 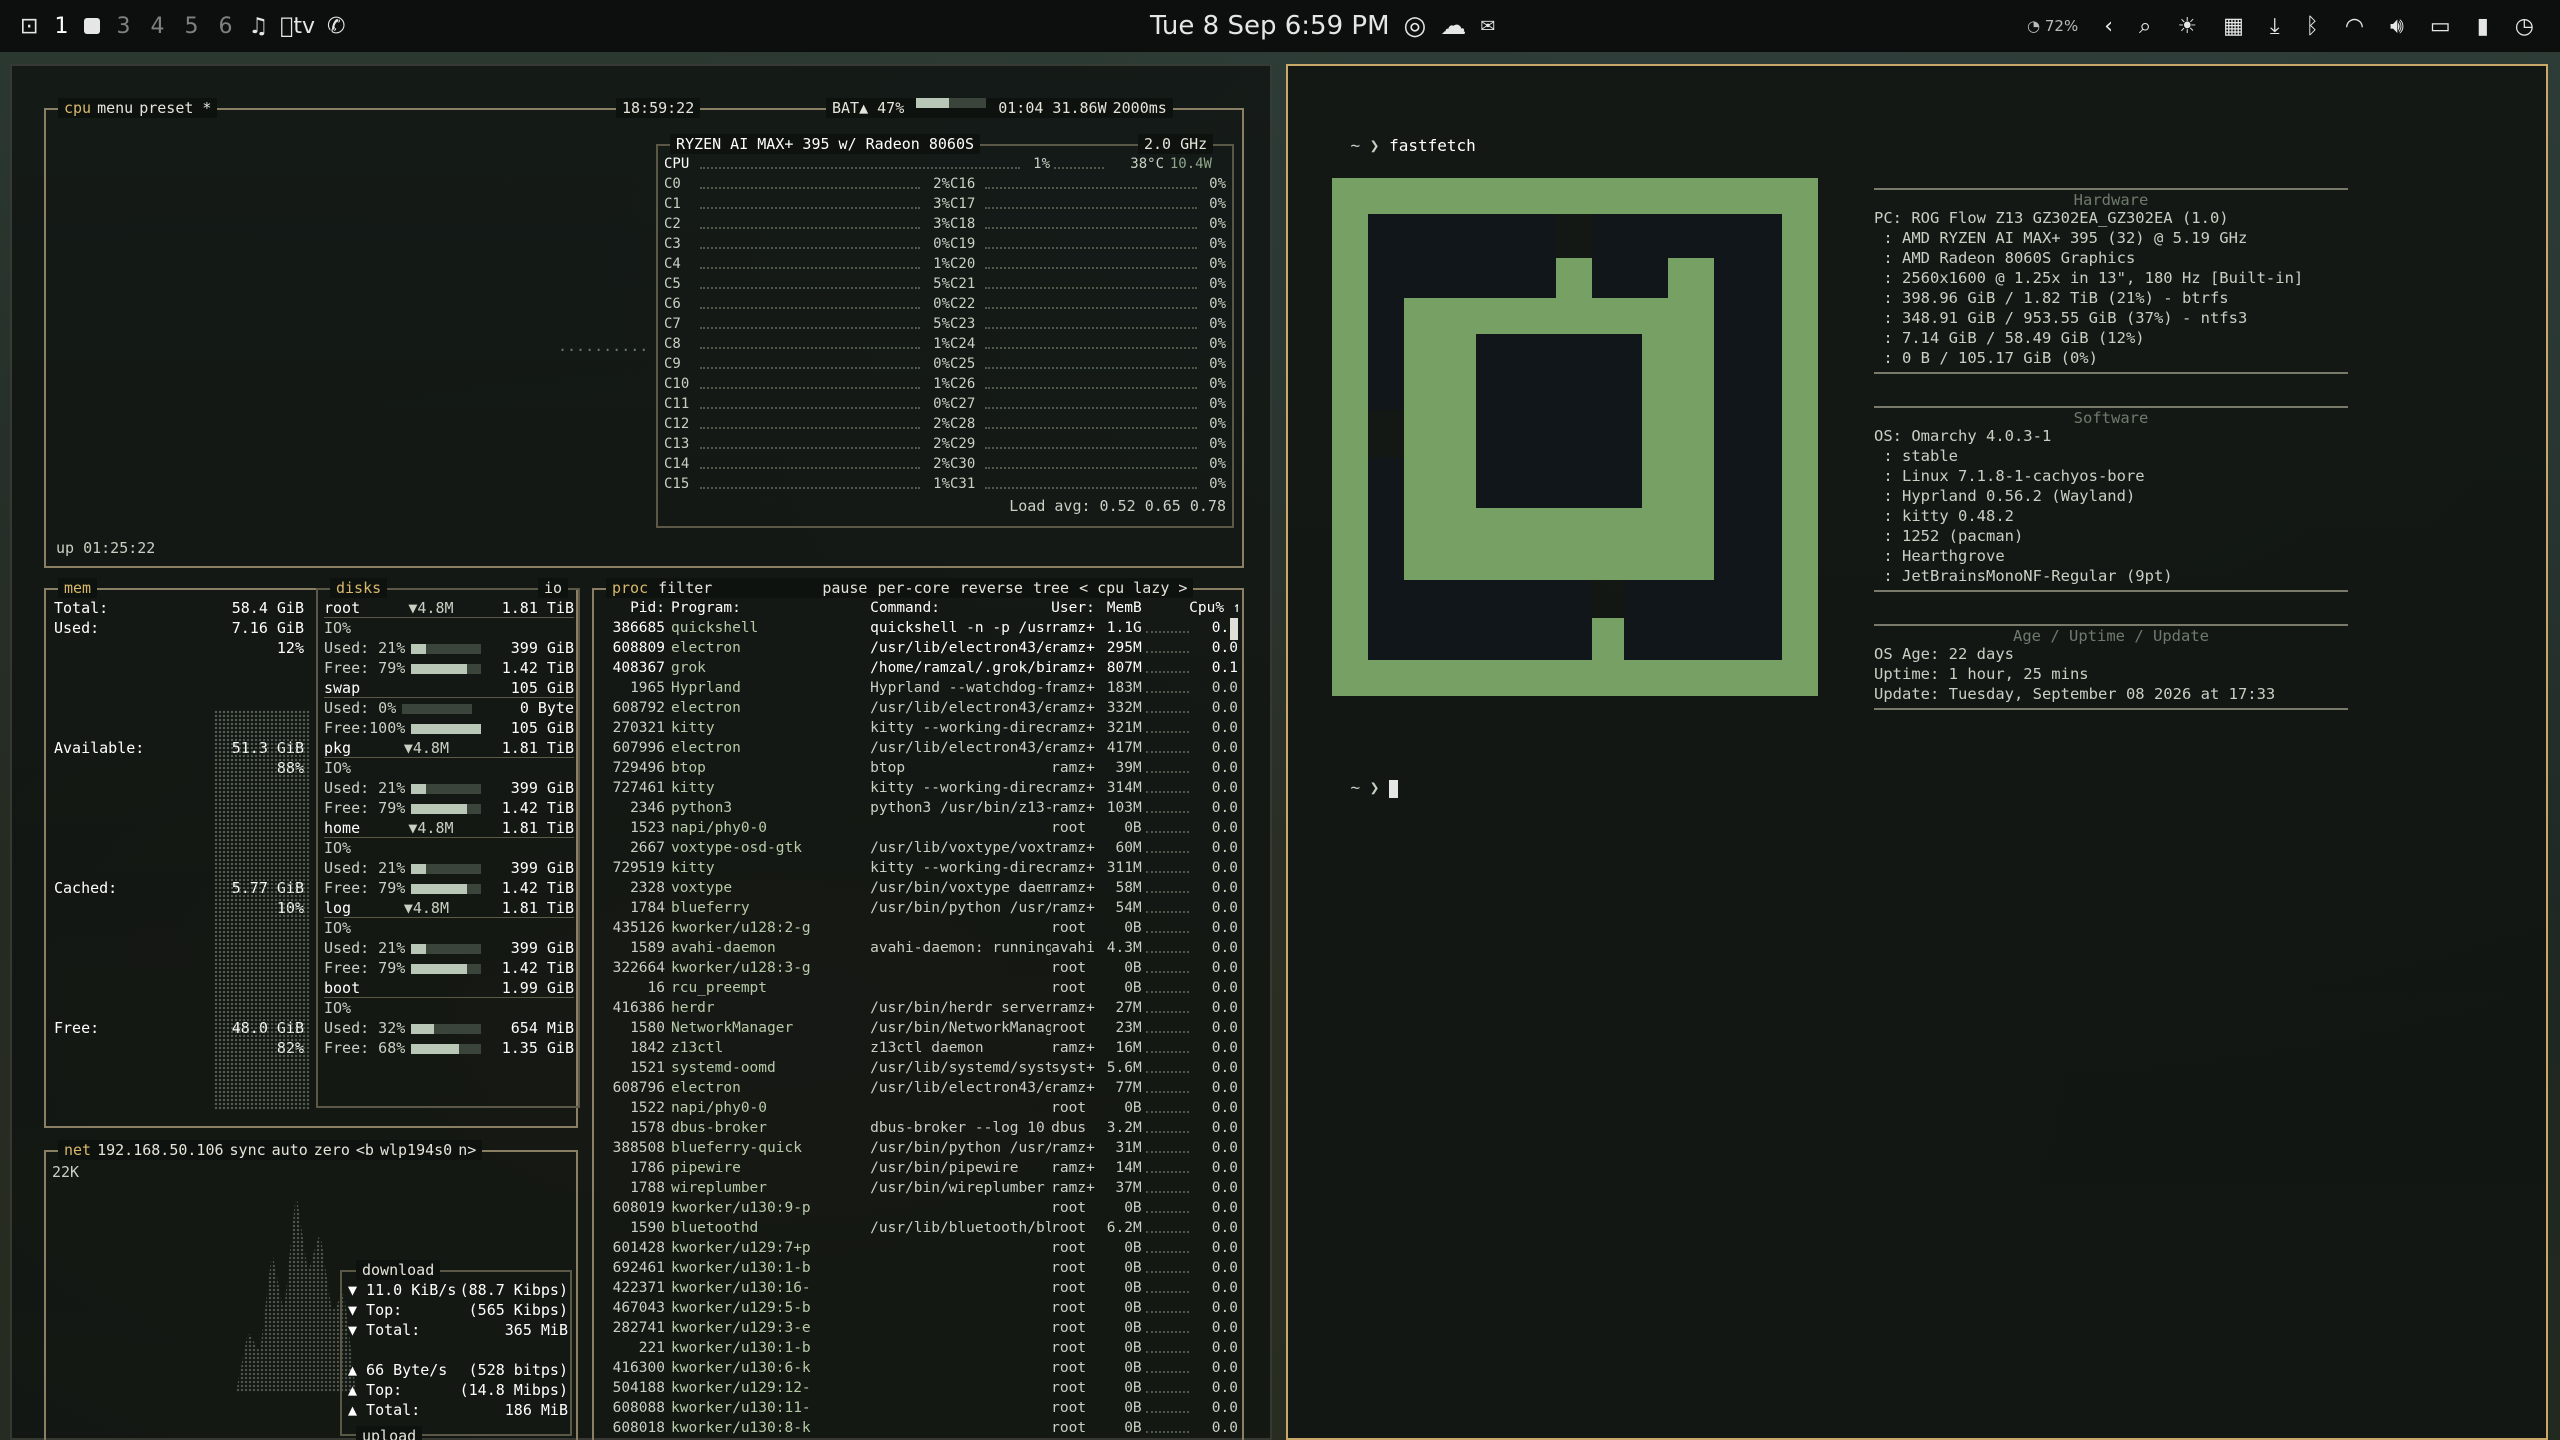 I want to click on proc-row: 1523 napi/phy0-0 root 0B 0.0, so click(x=918, y=828).